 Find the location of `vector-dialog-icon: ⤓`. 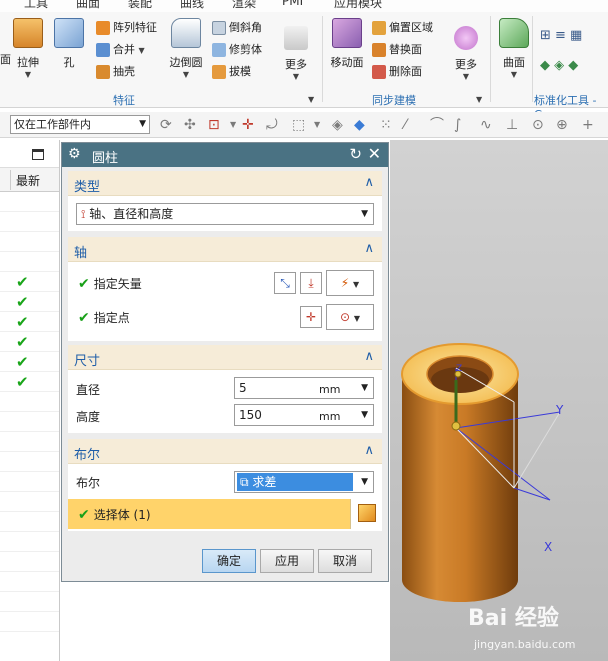

vector-dialog-icon: ⤓ is located at coordinates (311, 283).